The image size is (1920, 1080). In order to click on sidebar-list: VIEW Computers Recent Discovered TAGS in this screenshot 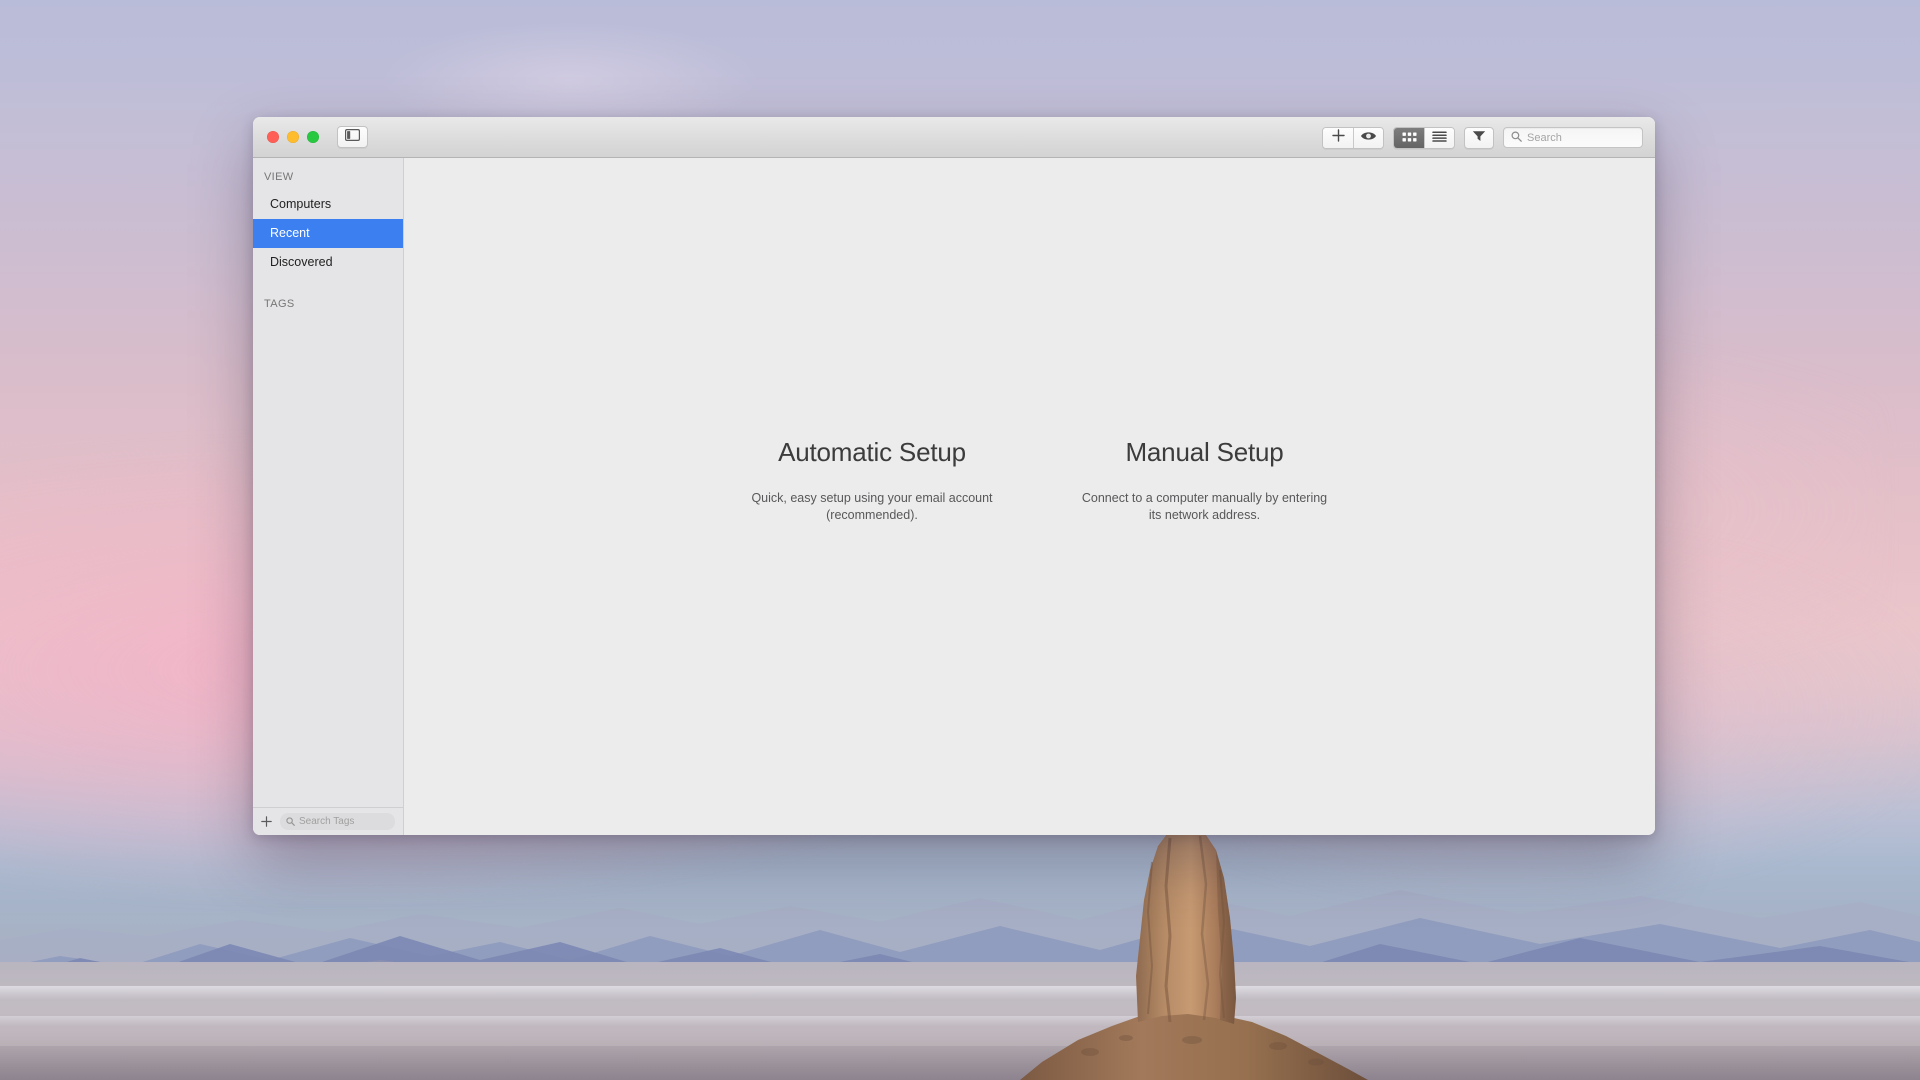, I will do `click(328, 482)`.